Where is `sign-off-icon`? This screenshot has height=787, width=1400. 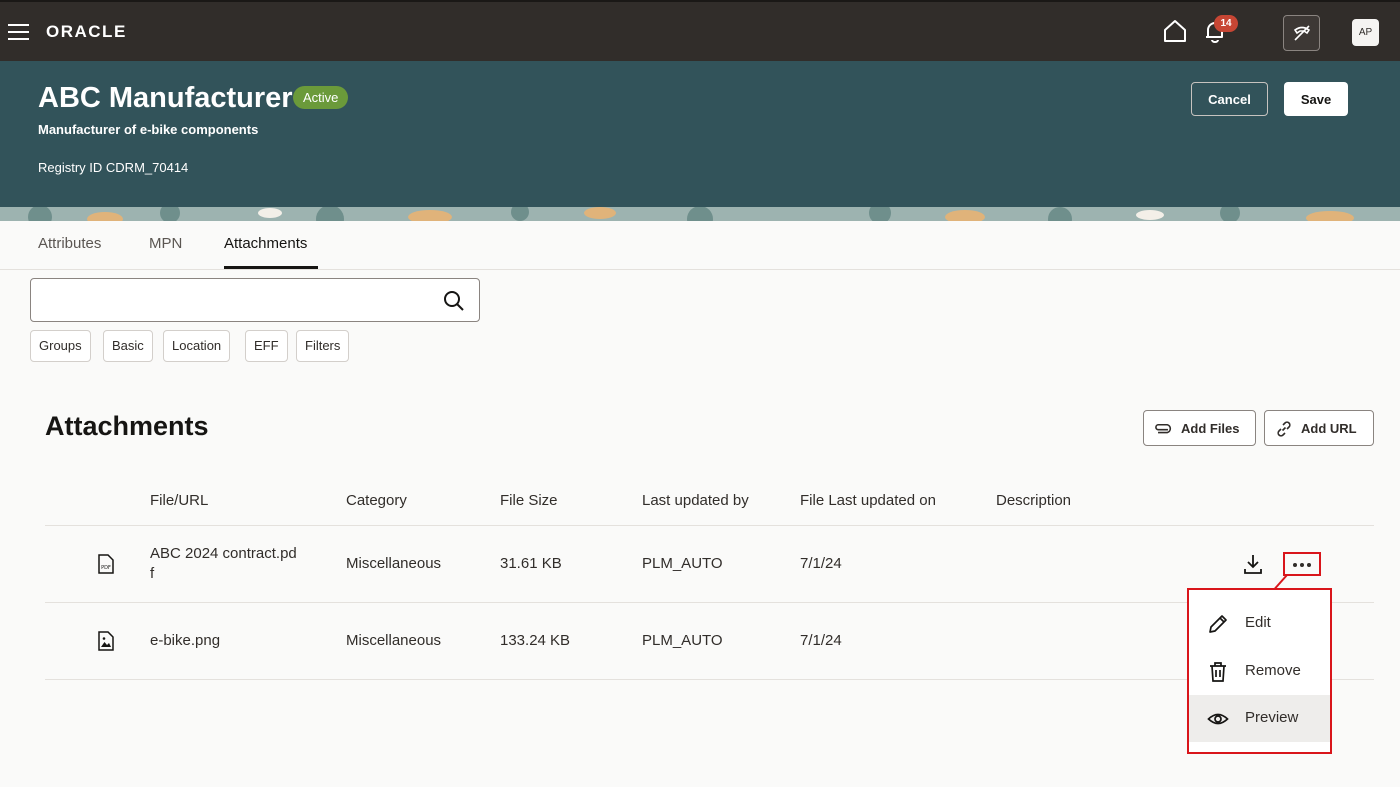
sign-off-icon is located at coordinates (1302, 33).